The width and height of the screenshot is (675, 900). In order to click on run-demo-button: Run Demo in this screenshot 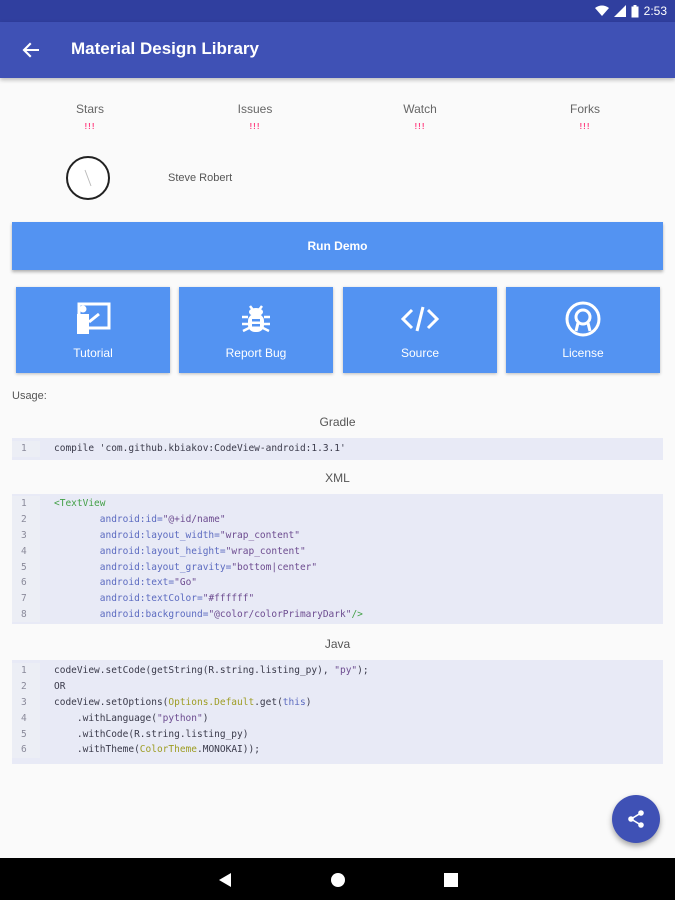, I will do `click(337, 246)`.